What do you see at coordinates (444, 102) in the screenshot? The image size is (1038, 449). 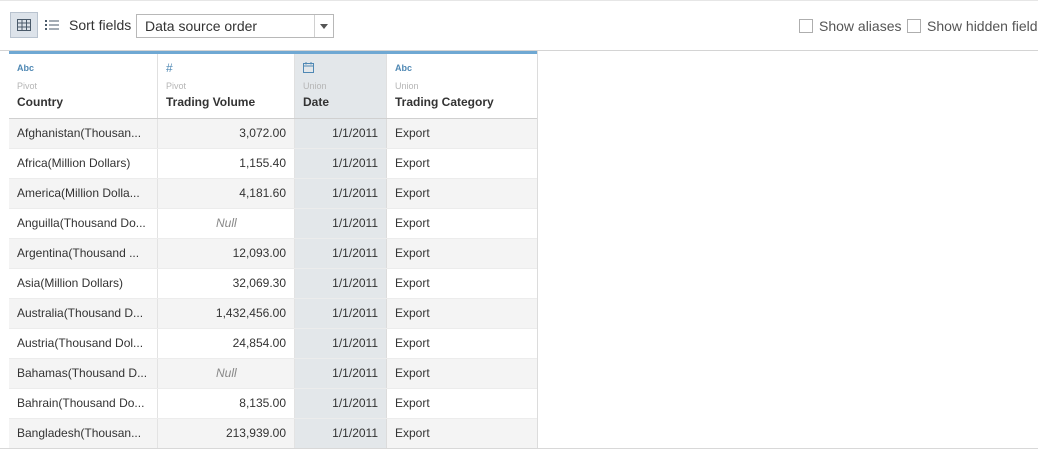 I see `column-name: Trading Category` at bounding box center [444, 102].